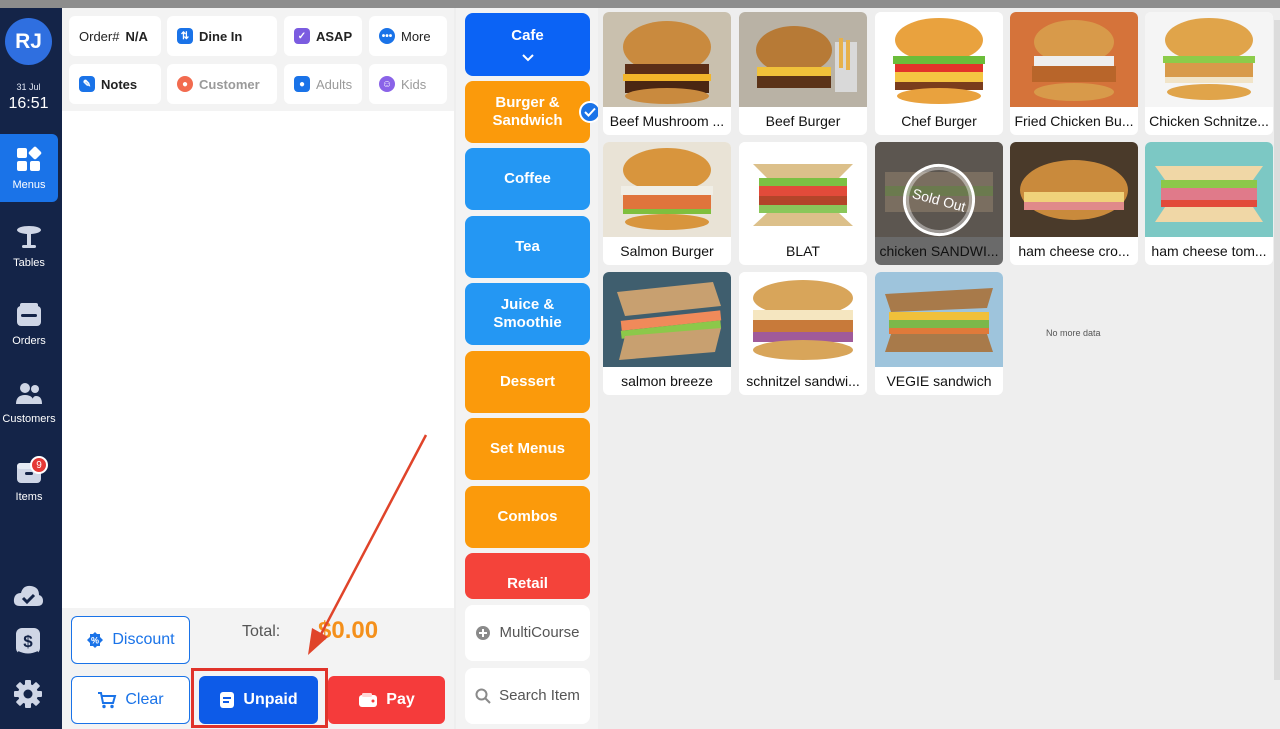 The height and width of the screenshot is (729, 1280). I want to click on cloud-check-icon, so click(28, 596).